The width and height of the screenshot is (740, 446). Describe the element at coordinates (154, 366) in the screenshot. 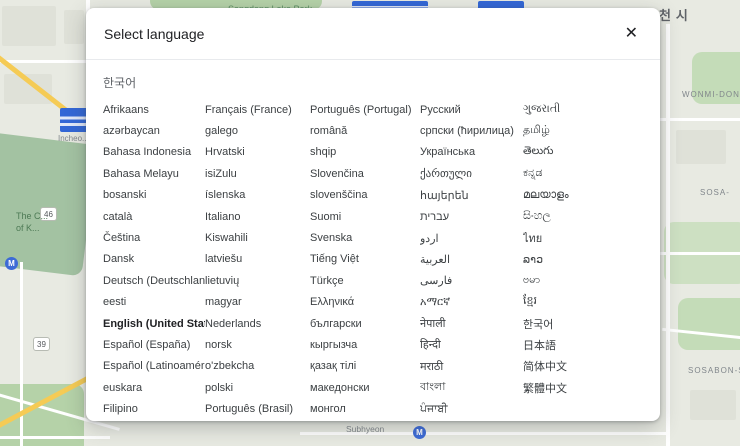

I see `language-item: Español (Latinoamérica)` at that location.